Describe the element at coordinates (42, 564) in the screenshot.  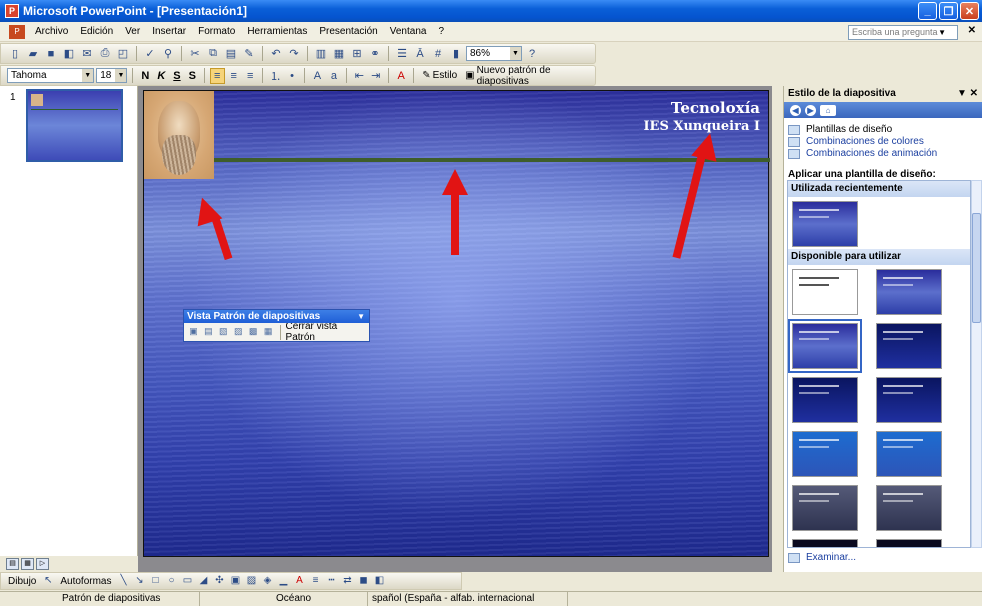
I see `slideshow-view-icon: ▷` at that location.